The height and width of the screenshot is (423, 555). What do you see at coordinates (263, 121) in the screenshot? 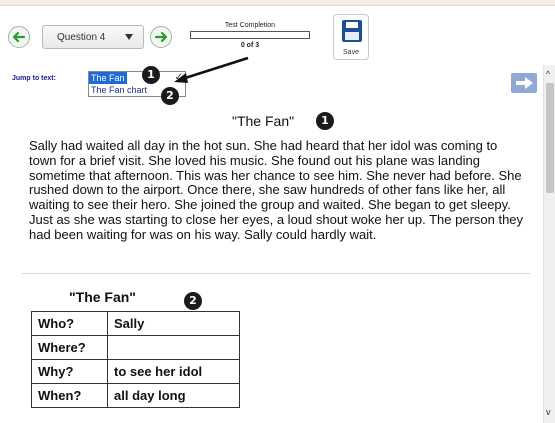
I see `passage-title: "The Fan"` at bounding box center [263, 121].